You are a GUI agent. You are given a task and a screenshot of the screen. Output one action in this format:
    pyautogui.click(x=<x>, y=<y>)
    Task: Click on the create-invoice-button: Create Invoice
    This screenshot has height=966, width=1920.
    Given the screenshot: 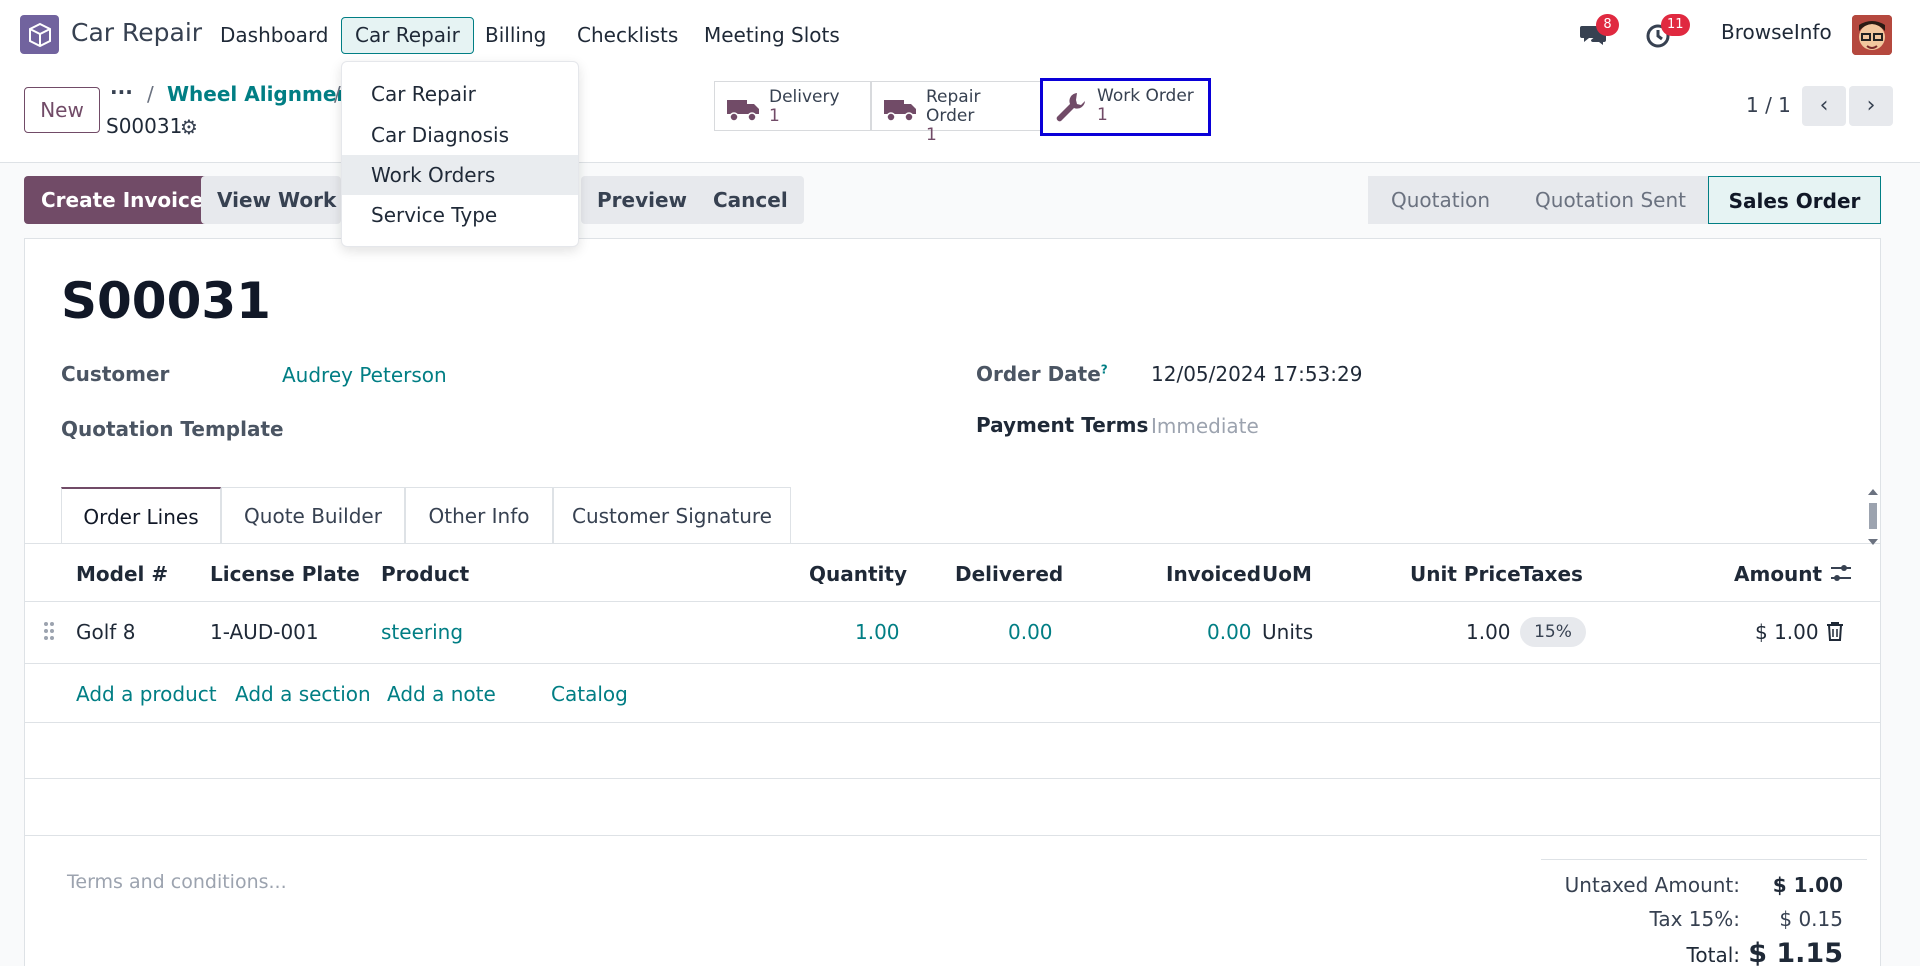 What is the action you would take?
    pyautogui.click(x=122, y=200)
    